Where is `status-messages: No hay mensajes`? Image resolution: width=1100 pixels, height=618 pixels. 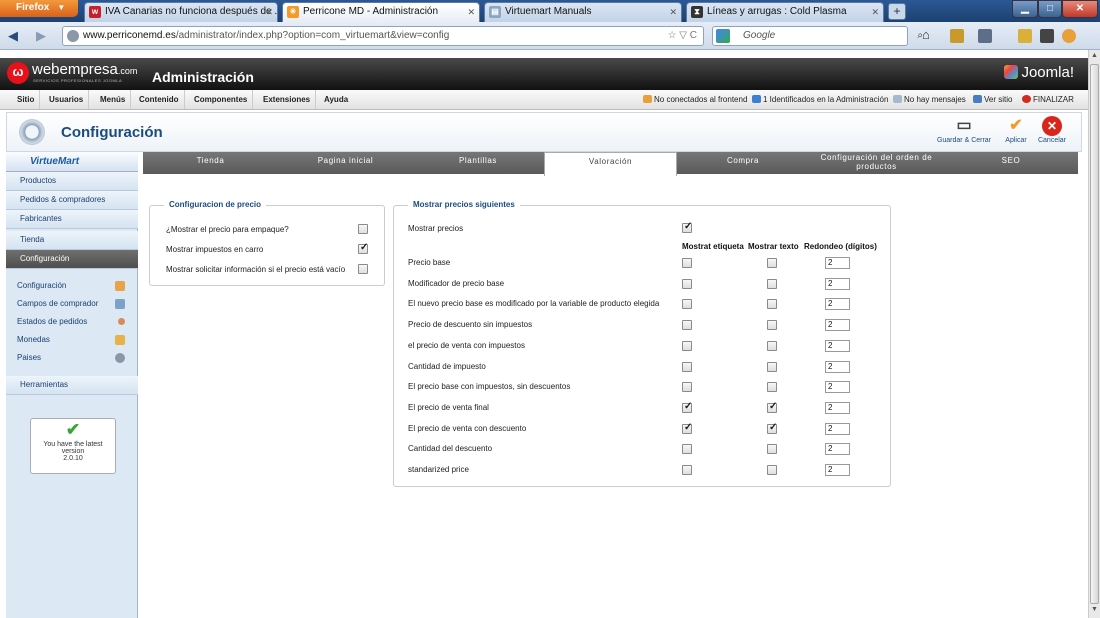
status-messages: No hay mensajes is located at coordinates (929, 99).